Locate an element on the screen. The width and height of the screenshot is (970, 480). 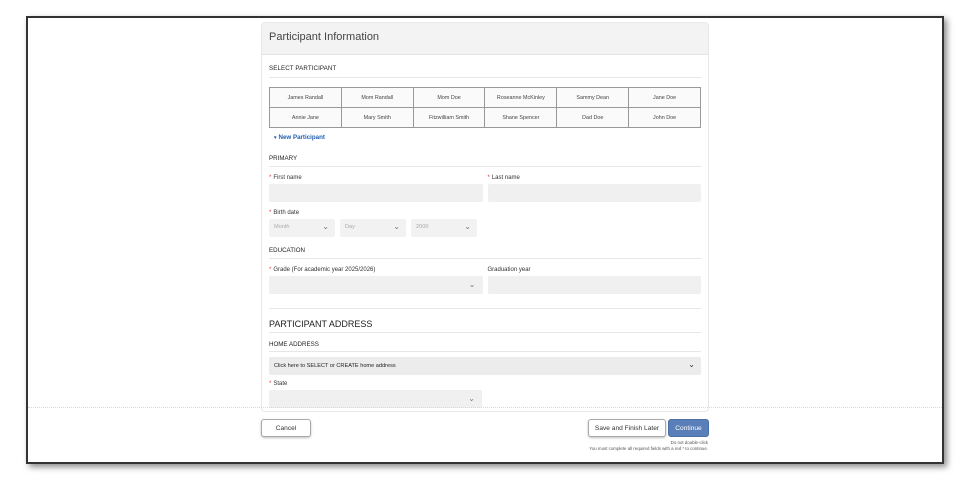
participant-option: John Doe is located at coordinates (664, 117).